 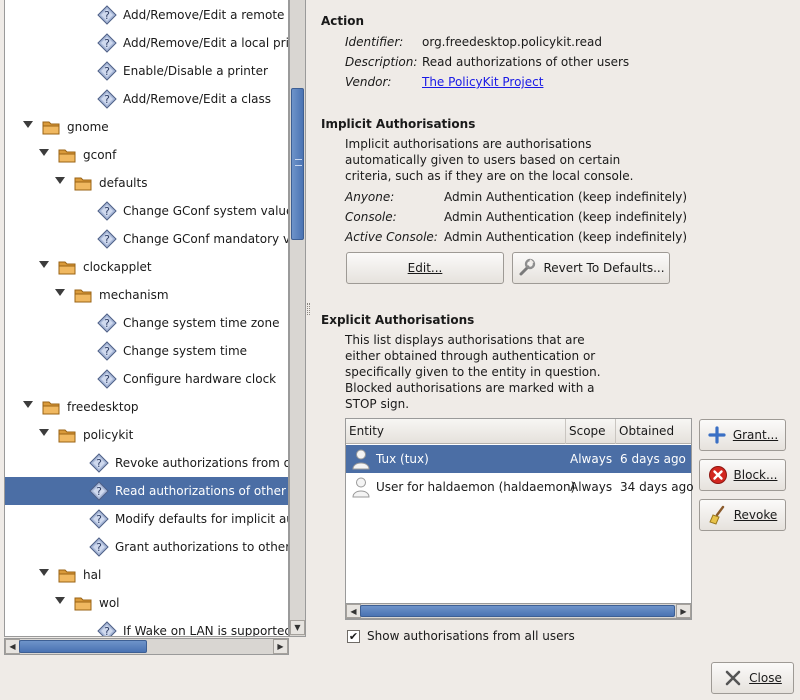 I want to click on authorisations-list-header: Entity Scope Obtained, so click(x=518, y=431).